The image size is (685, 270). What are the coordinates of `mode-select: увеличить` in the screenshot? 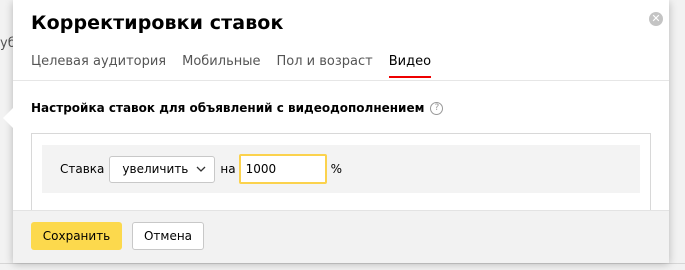 It's located at (162, 169).